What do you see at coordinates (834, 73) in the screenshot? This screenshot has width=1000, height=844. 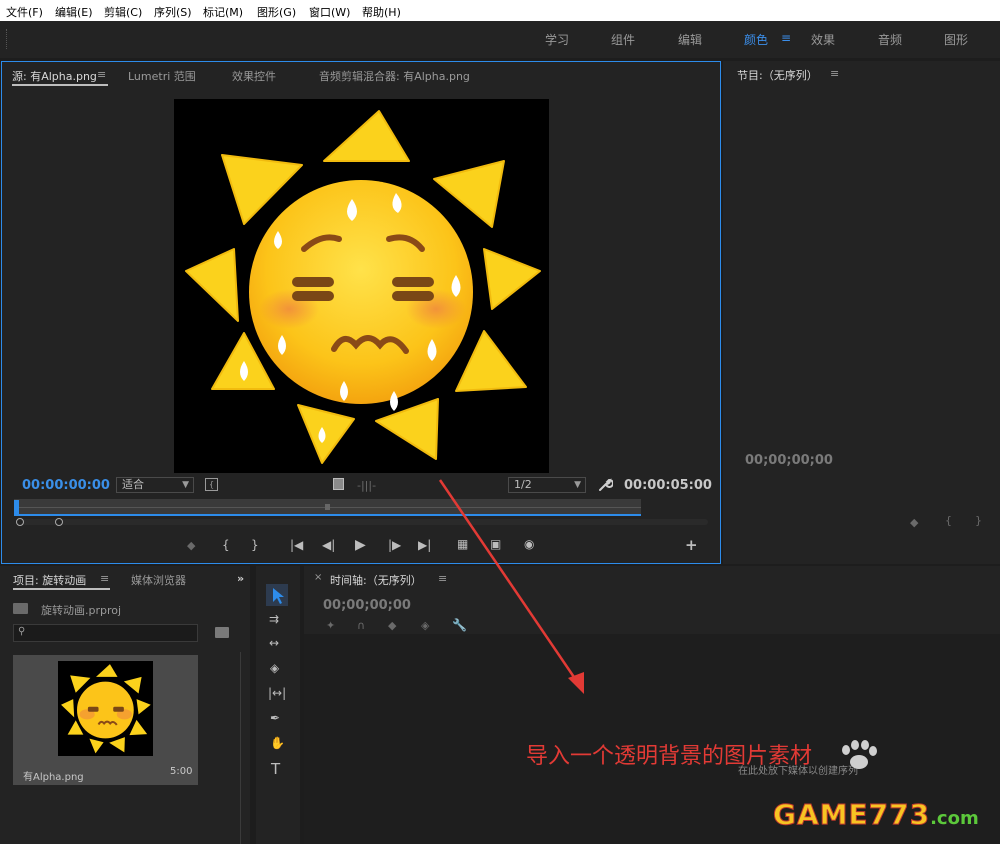 I see `program-menu-icon: ≡` at bounding box center [834, 73].